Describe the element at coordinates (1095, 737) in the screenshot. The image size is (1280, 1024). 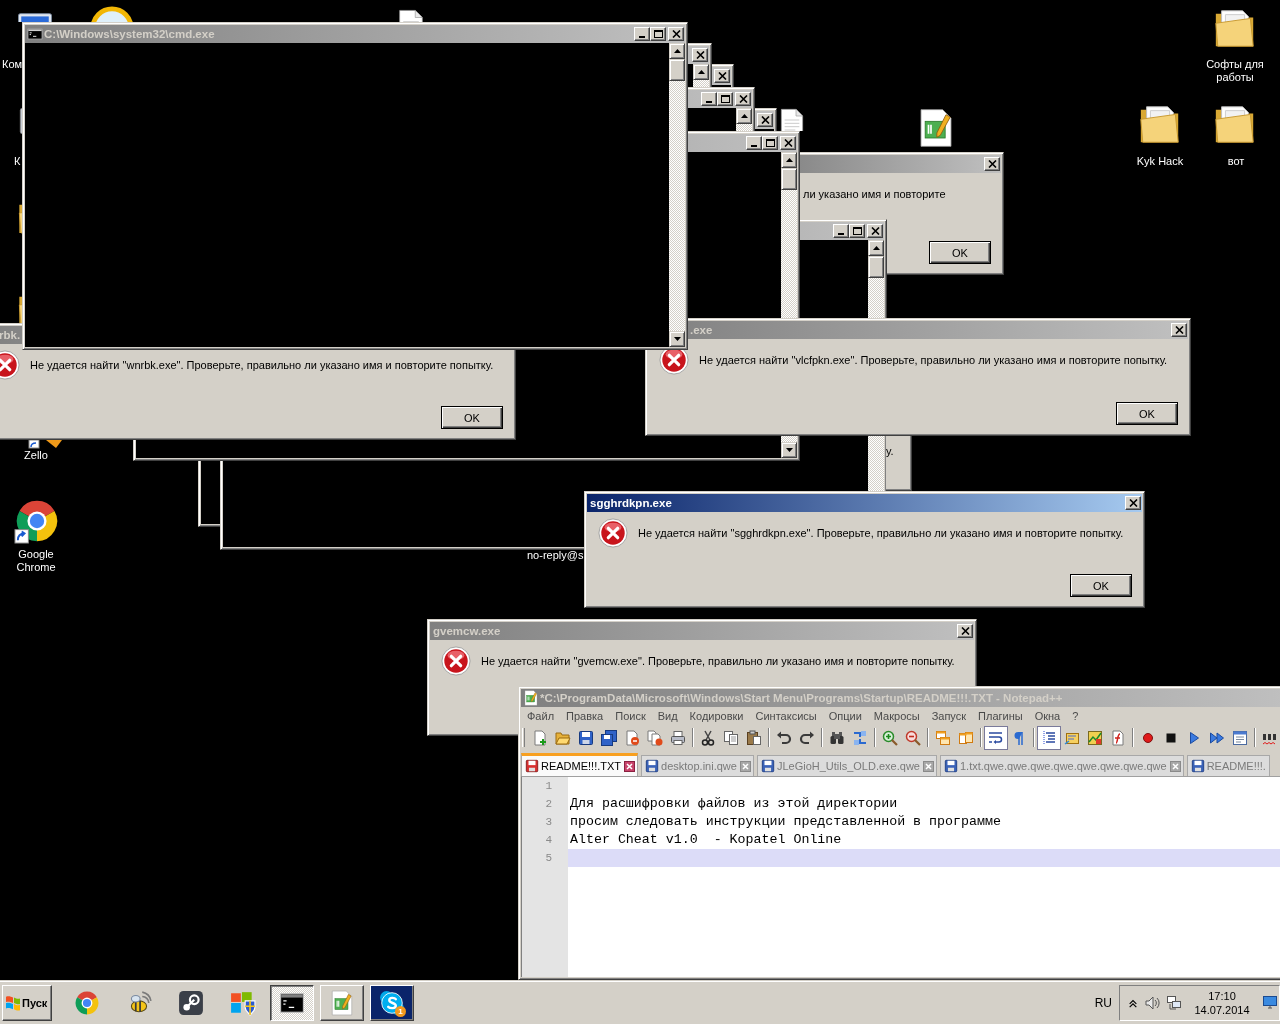
I see `map-icon` at that location.